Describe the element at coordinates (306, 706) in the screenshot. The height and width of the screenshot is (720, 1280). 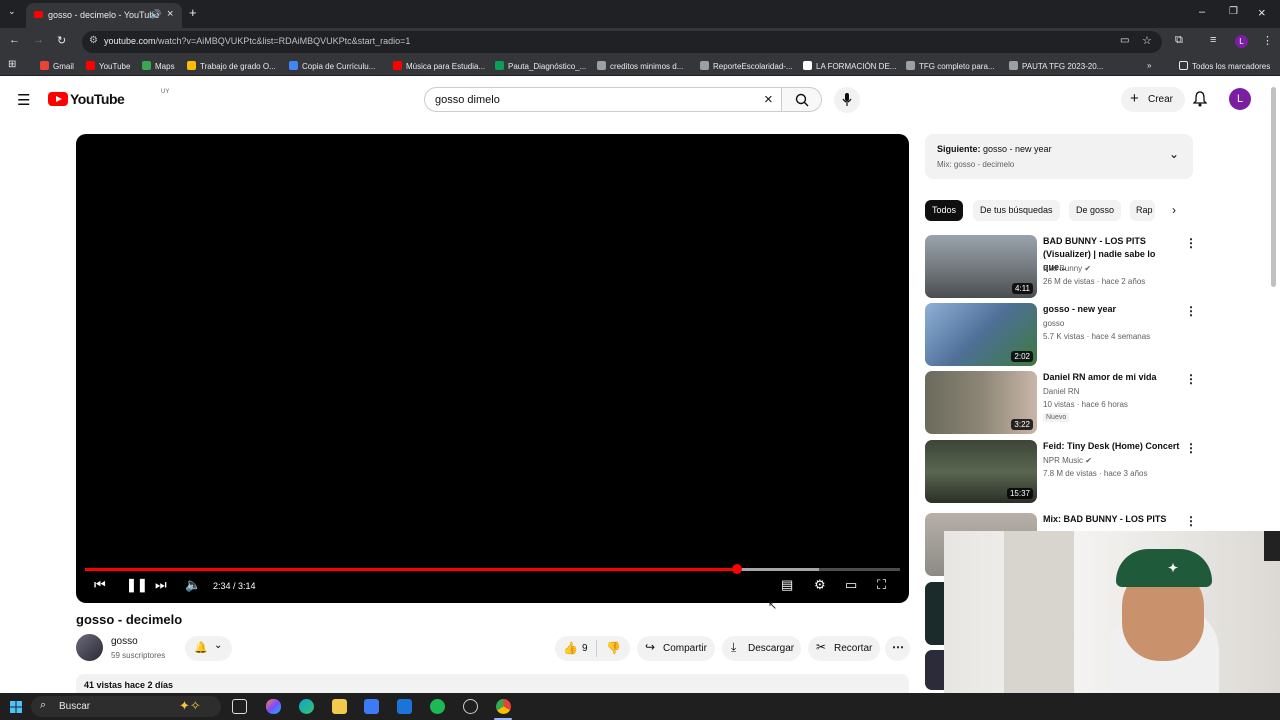
I see `edge-browser-icon` at that location.